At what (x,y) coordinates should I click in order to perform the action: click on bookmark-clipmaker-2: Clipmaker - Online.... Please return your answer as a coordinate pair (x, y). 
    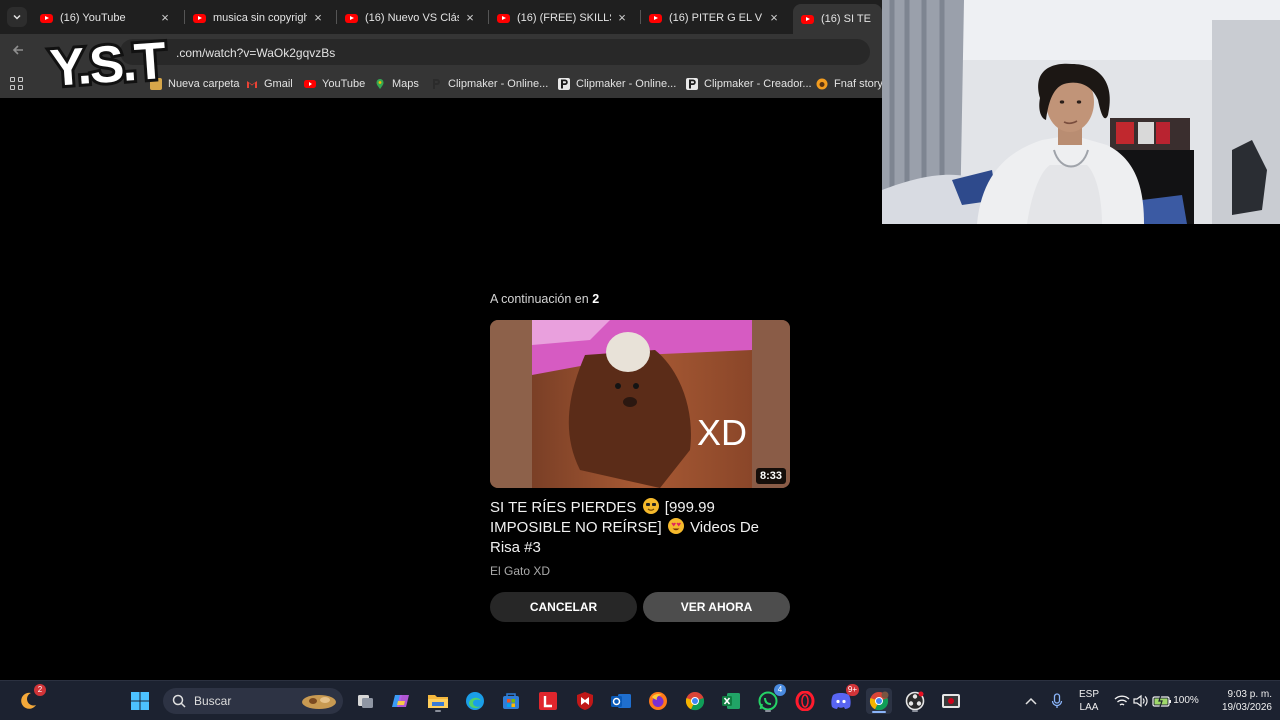
    Looking at the image, I should click on (617, 84).